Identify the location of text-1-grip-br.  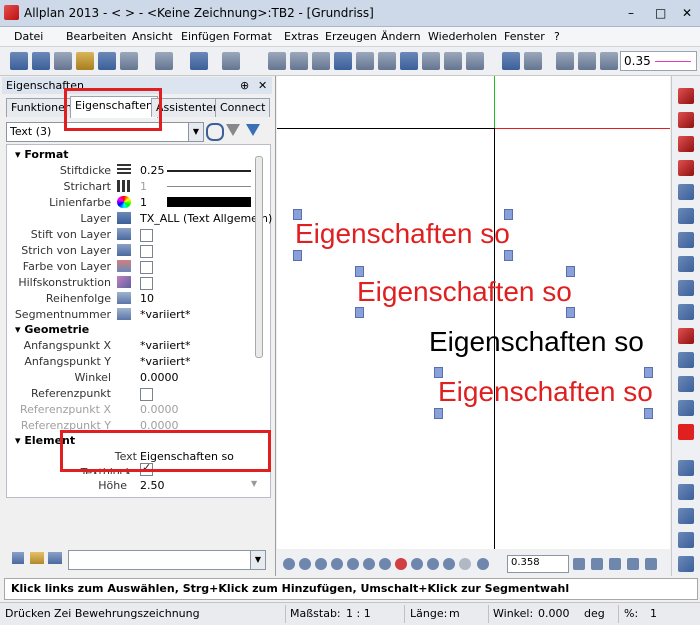
(508, 255).